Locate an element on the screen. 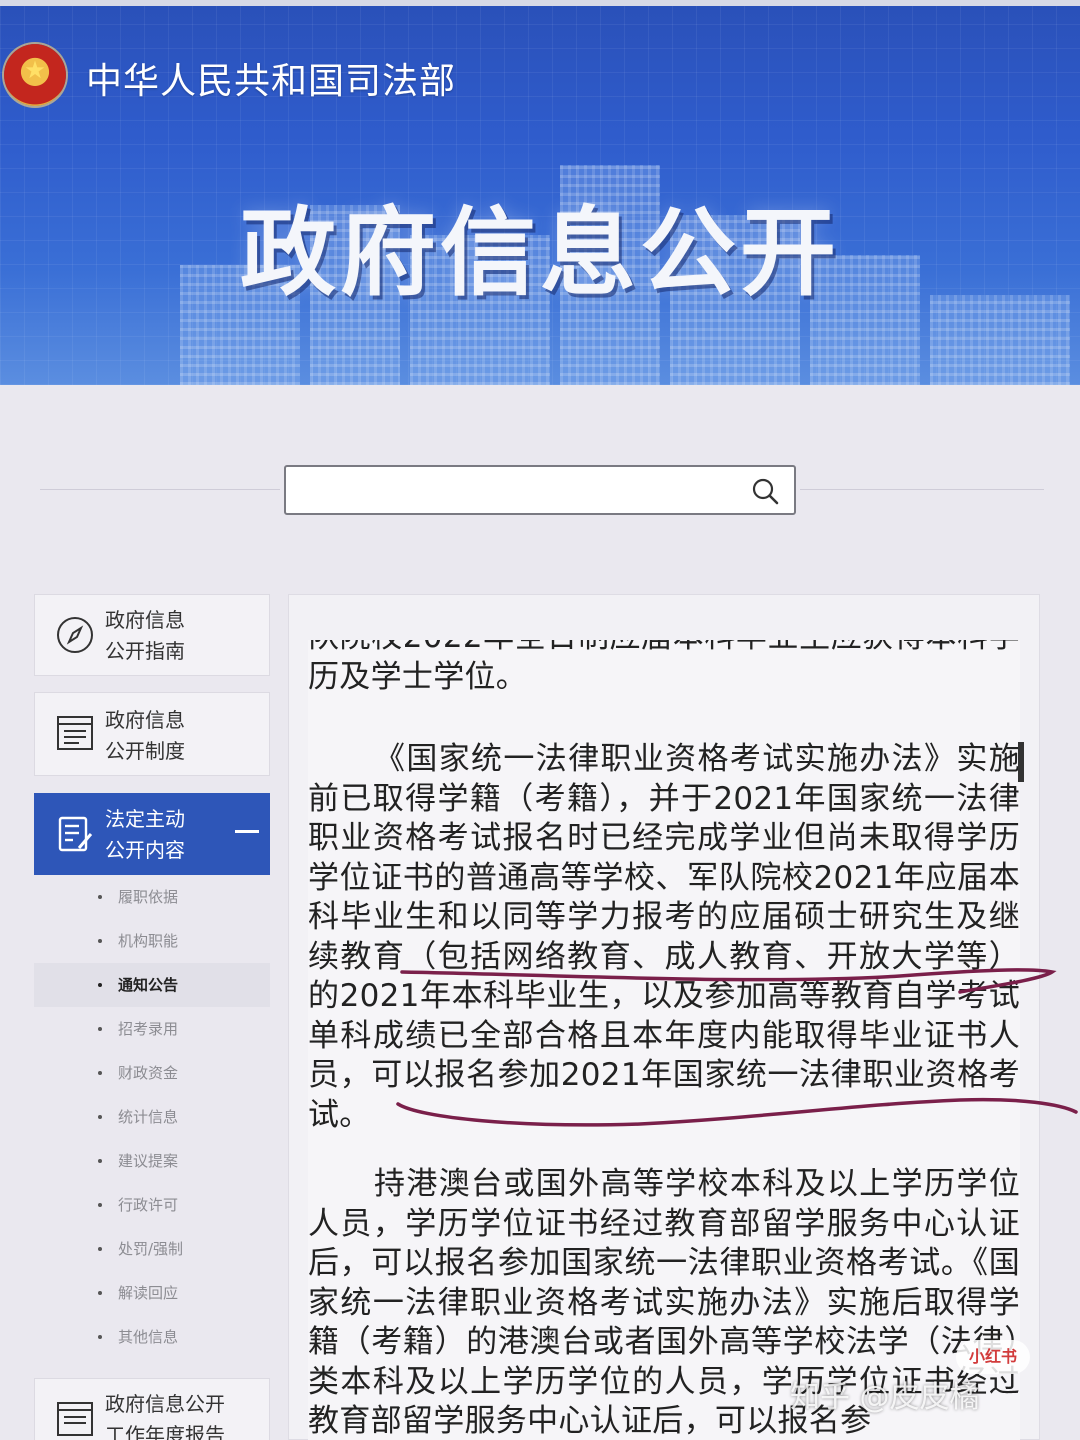 The height and width of the screenshot is (1440, 1080). hero-title: 政府信息公开 is located at coordinates (540, 253).